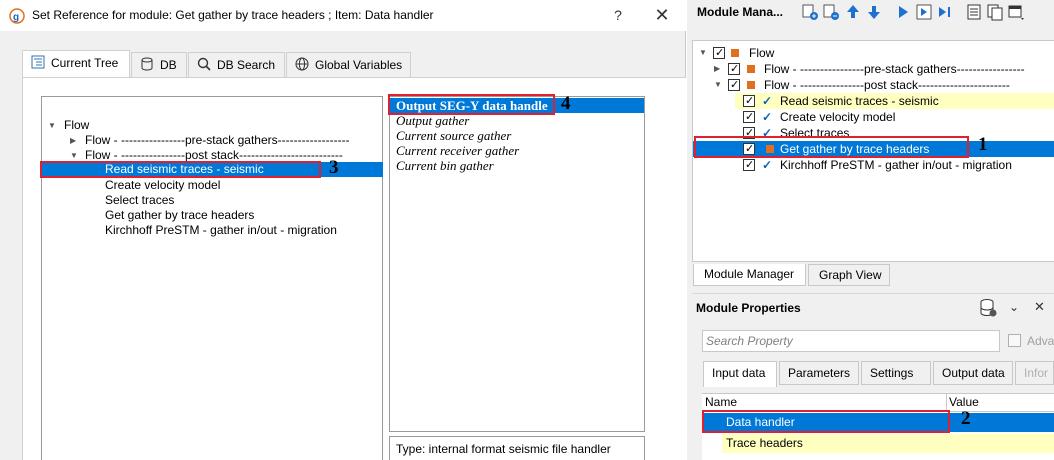 The width and height of the screenshot is (1054, 460). I want to click on add-module-icon, so click(810, 12).